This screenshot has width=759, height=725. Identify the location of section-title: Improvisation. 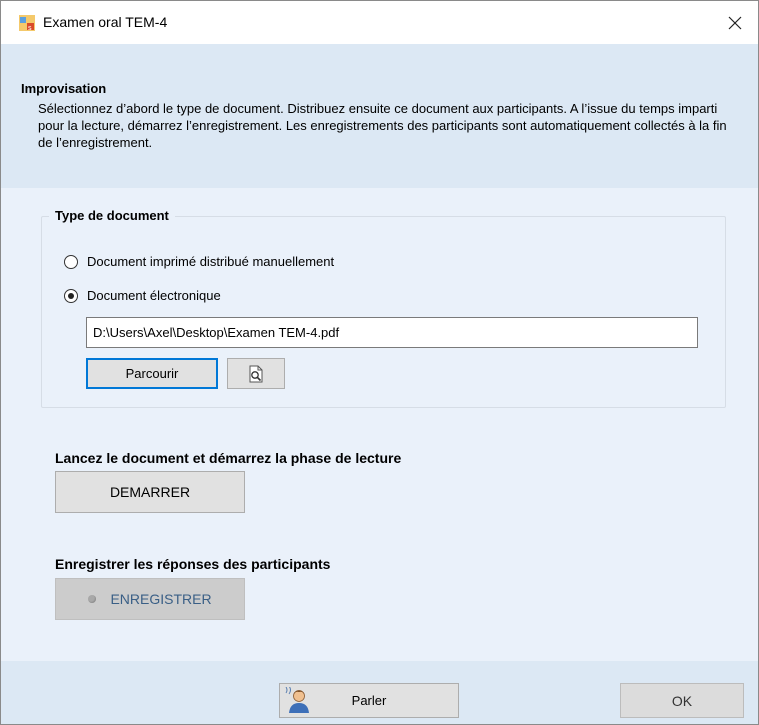
(64, 88).